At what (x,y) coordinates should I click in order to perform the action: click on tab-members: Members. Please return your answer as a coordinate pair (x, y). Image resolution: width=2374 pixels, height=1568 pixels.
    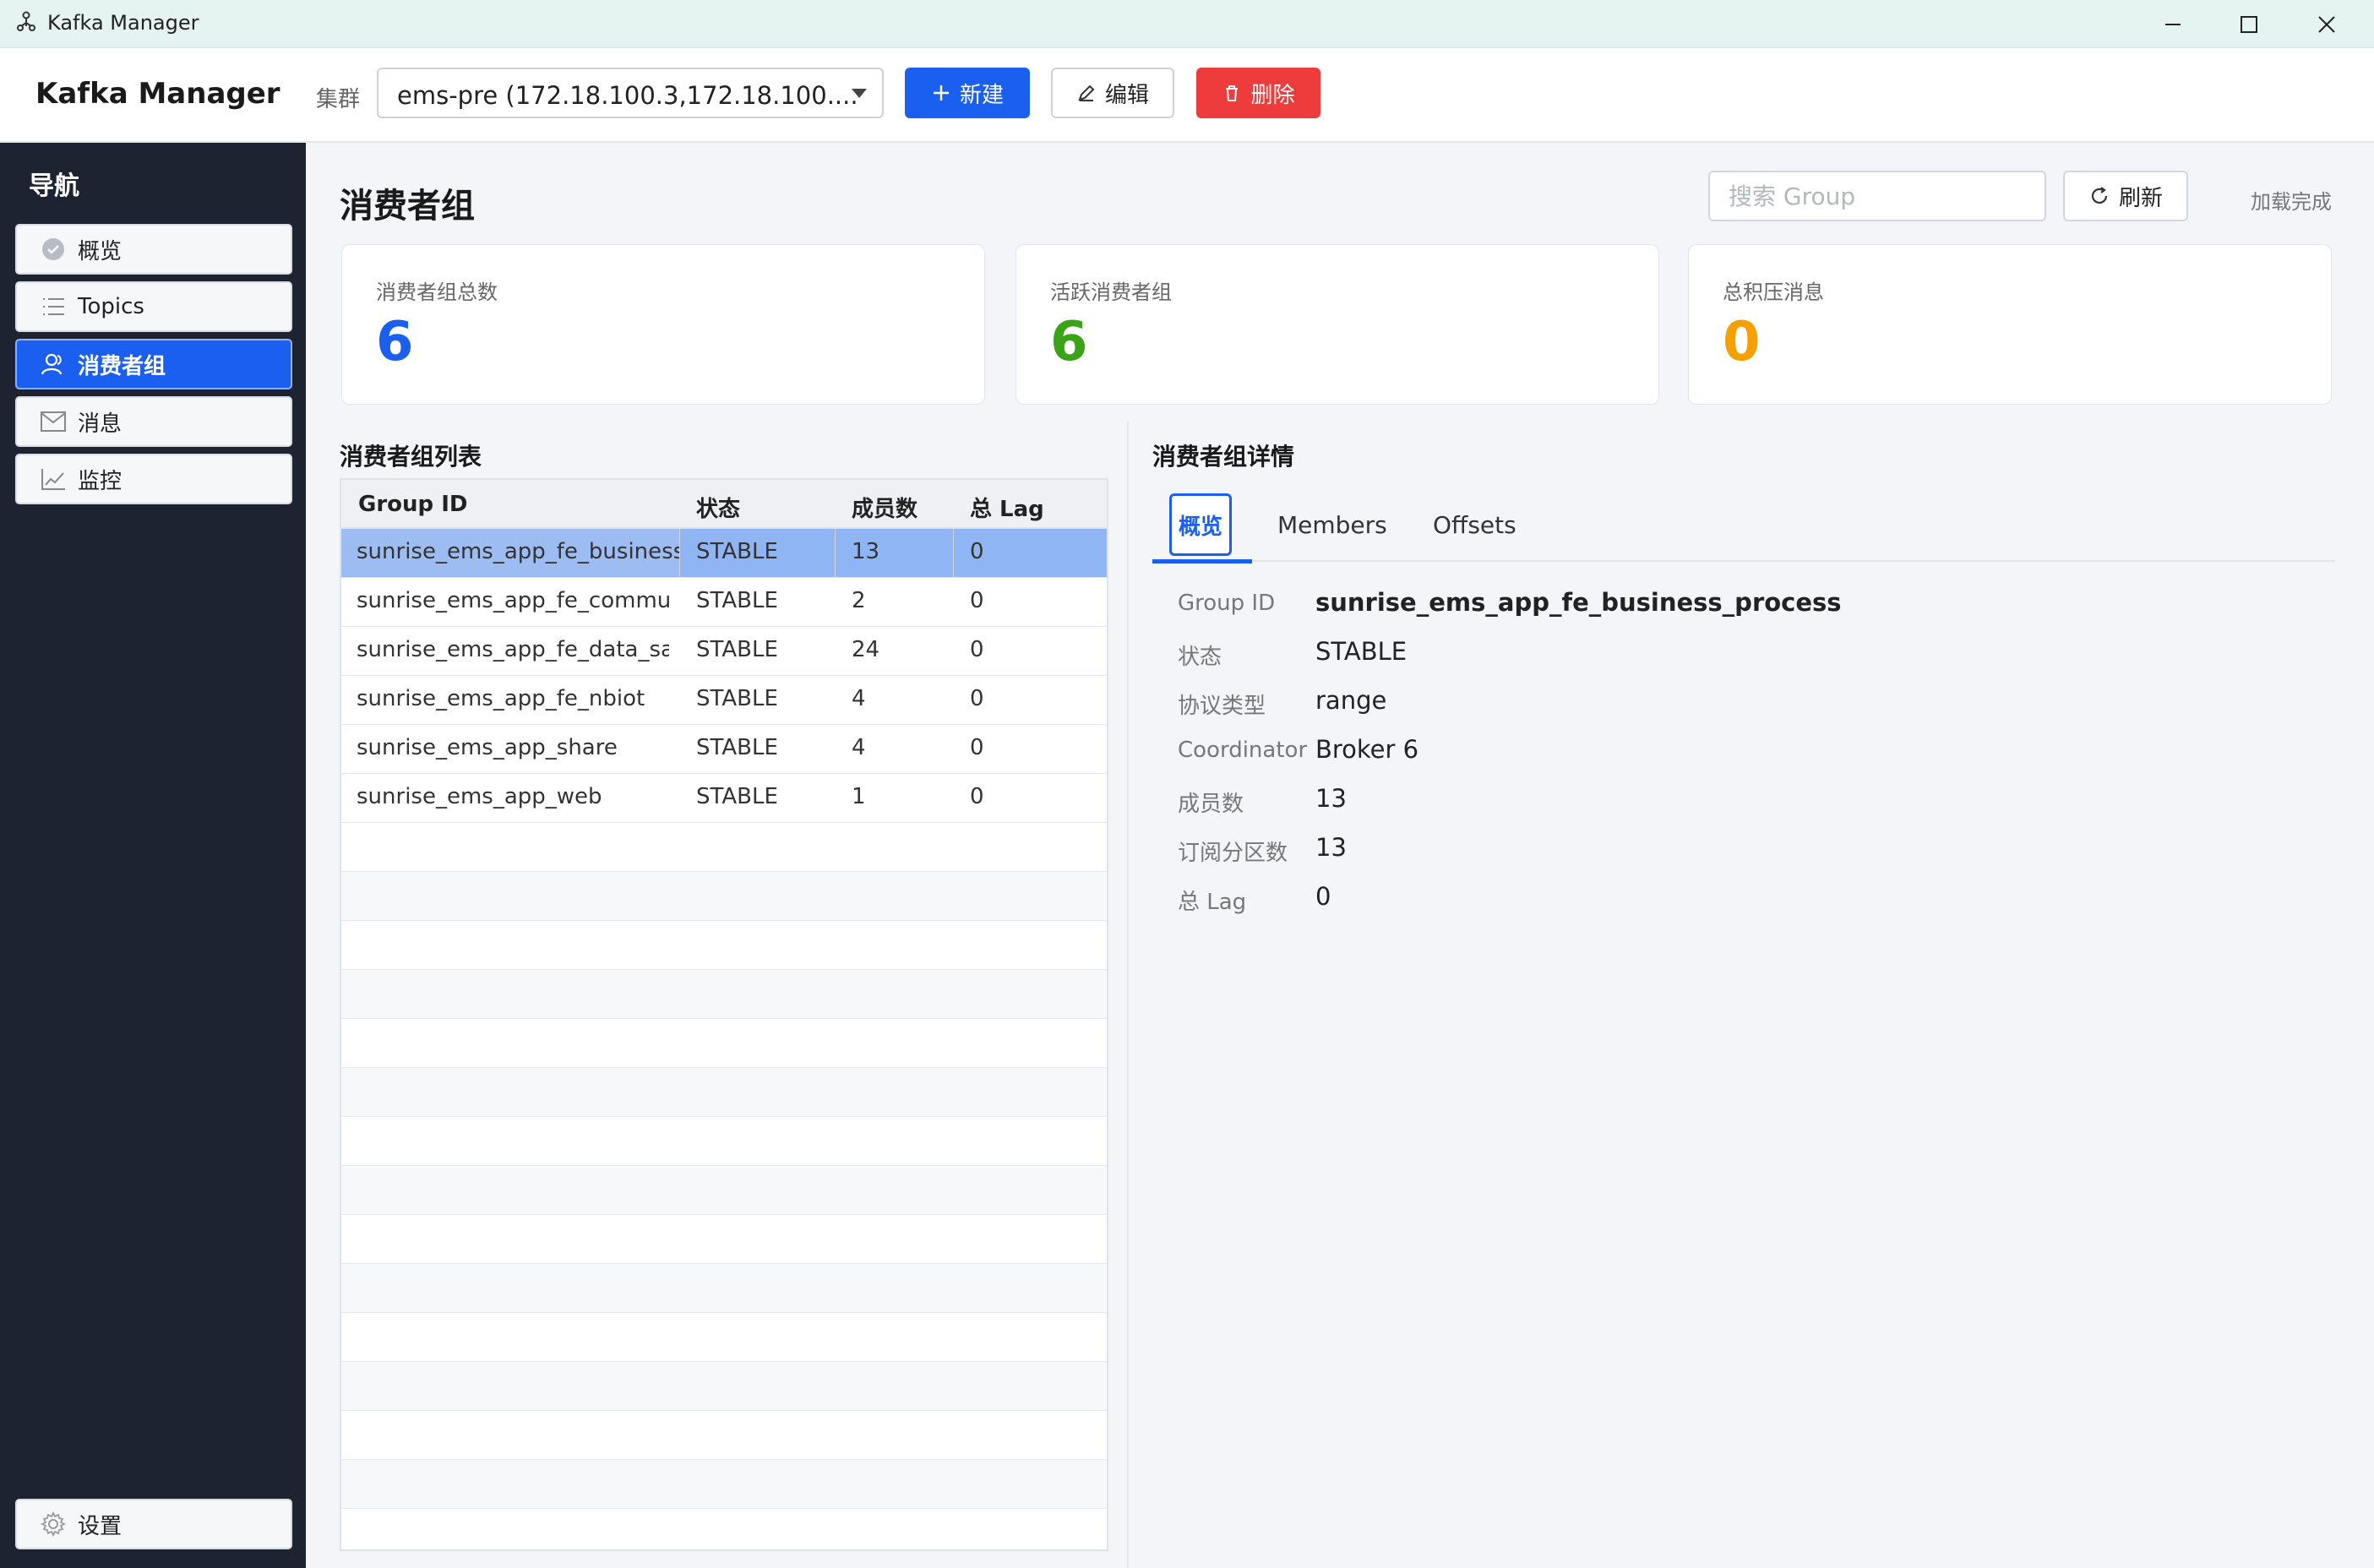
    Looking at the image, I should click on (1332, 524).